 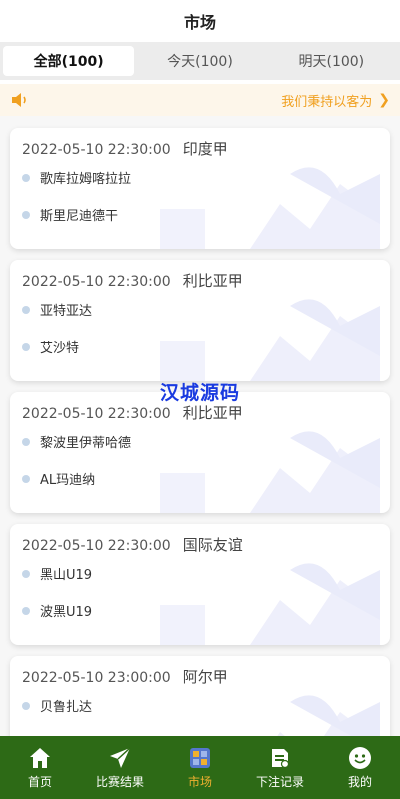 I want to click on team-away: AL玛迪纳, so click(x=58, y=478).